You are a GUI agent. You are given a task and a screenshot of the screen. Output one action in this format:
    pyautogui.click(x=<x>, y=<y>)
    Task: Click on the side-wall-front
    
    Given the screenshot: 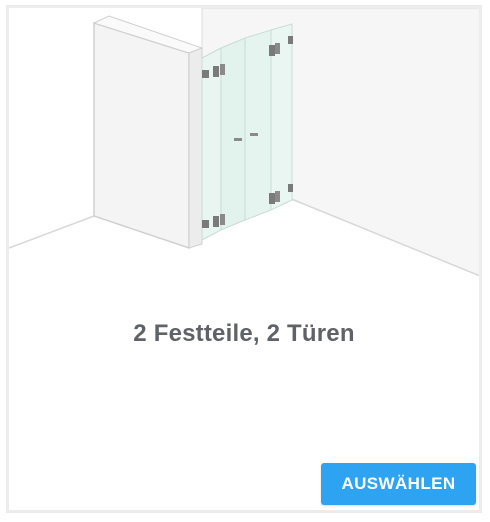 What is the action you would take?
    pyautogui.click(x=141, y=135)
    